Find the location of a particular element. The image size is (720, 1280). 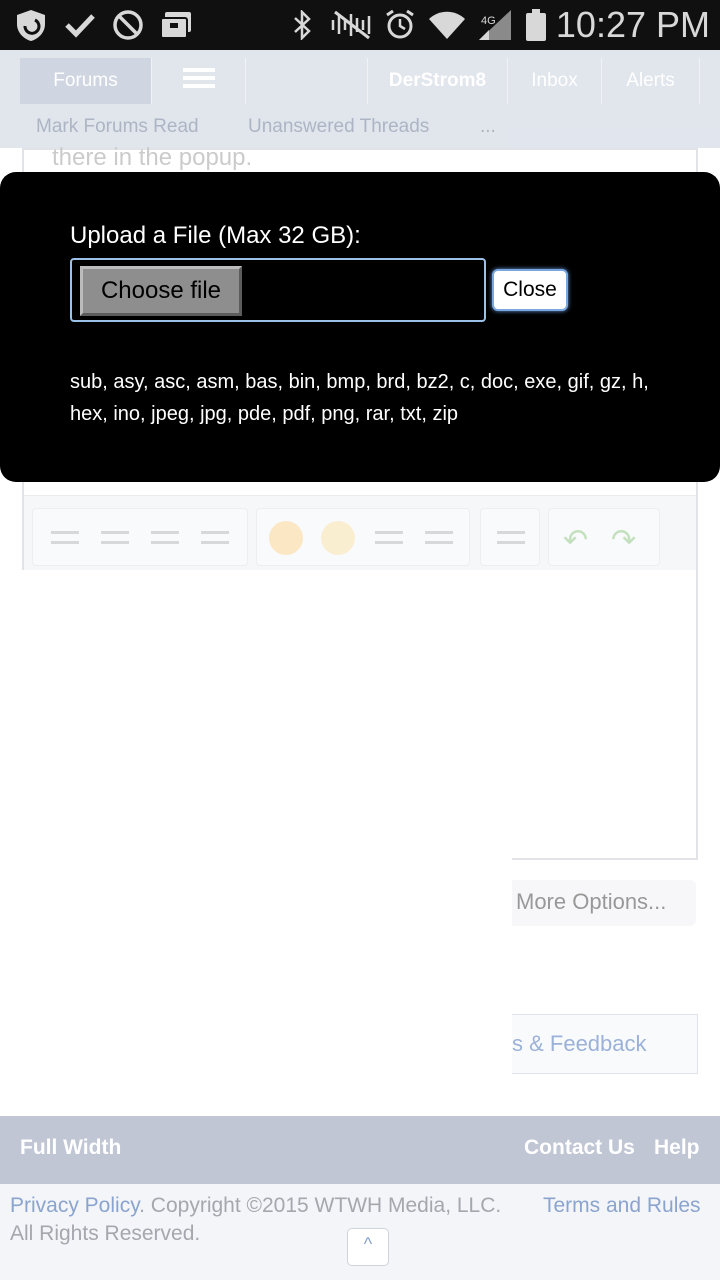

save-tools is located at coordinates (510, 537).